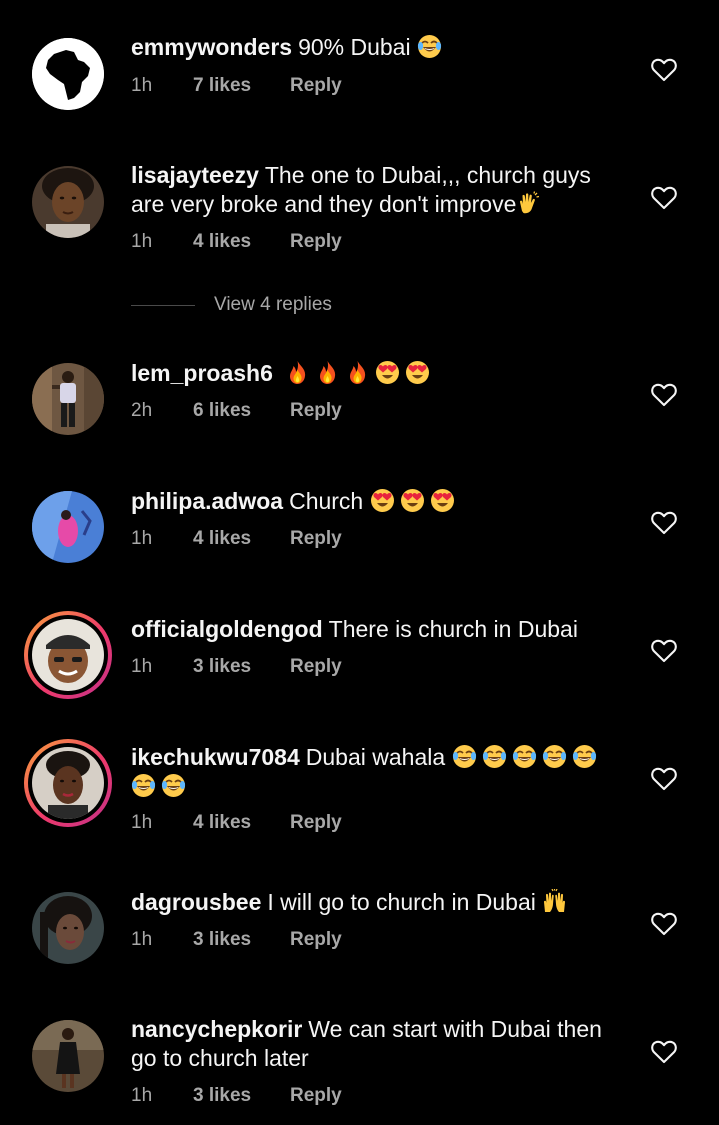  I want to click on standing-woman-avatar, so click(68, 1056).